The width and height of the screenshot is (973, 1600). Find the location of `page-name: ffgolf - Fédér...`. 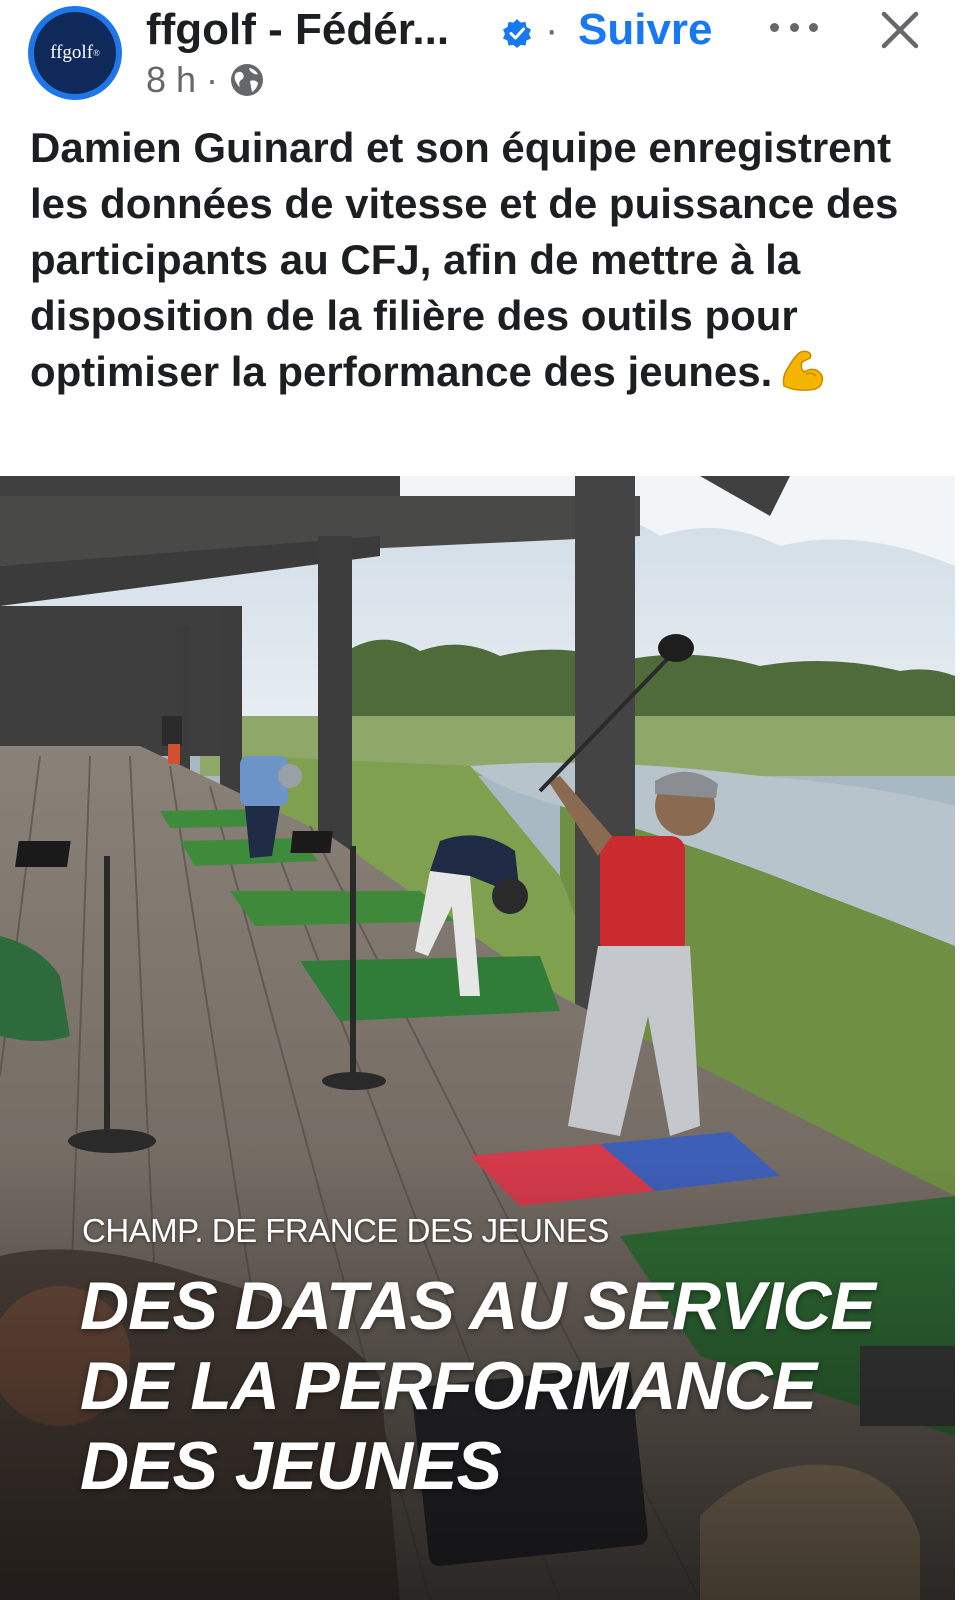

page-name: ffgolf - Fédér... is located at coordinates (321, 30).